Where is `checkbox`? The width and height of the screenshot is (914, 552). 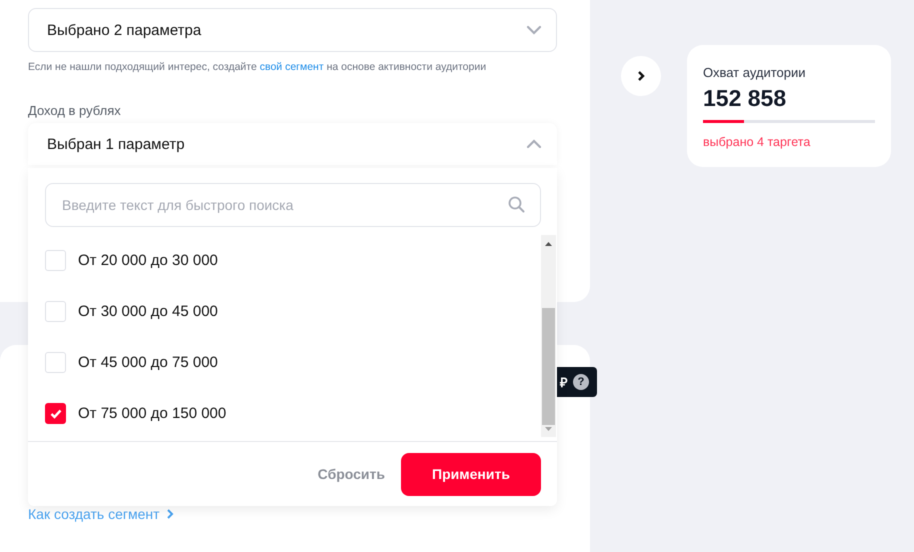 checkbox is located at coordinates (55, 413).